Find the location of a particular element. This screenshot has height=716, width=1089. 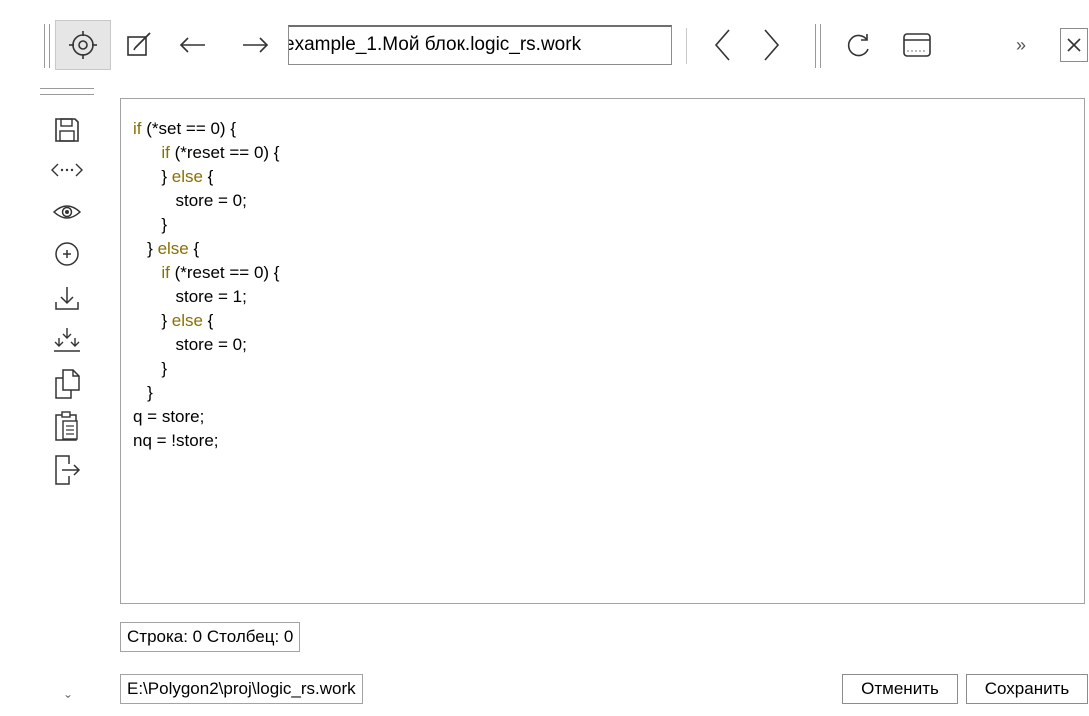

overflow-button: » is located at coordinates (1021, 45).